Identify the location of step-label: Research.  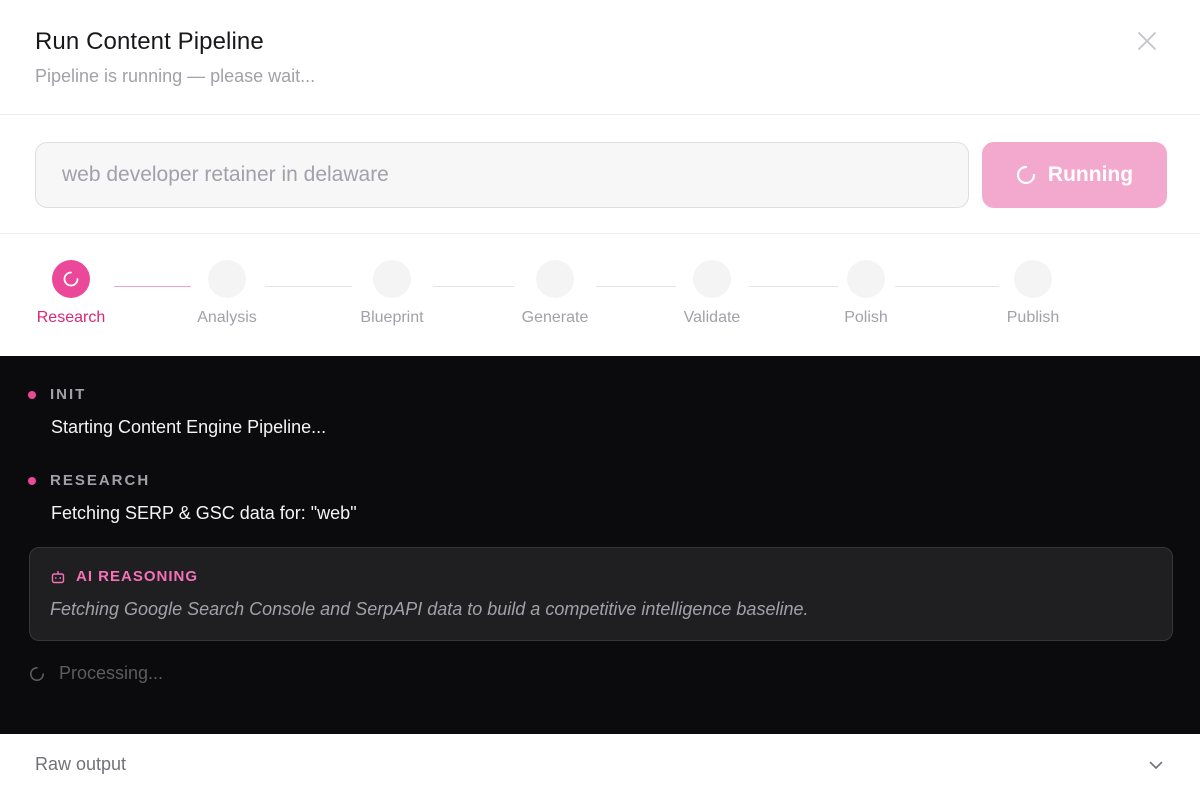
(71, 317).